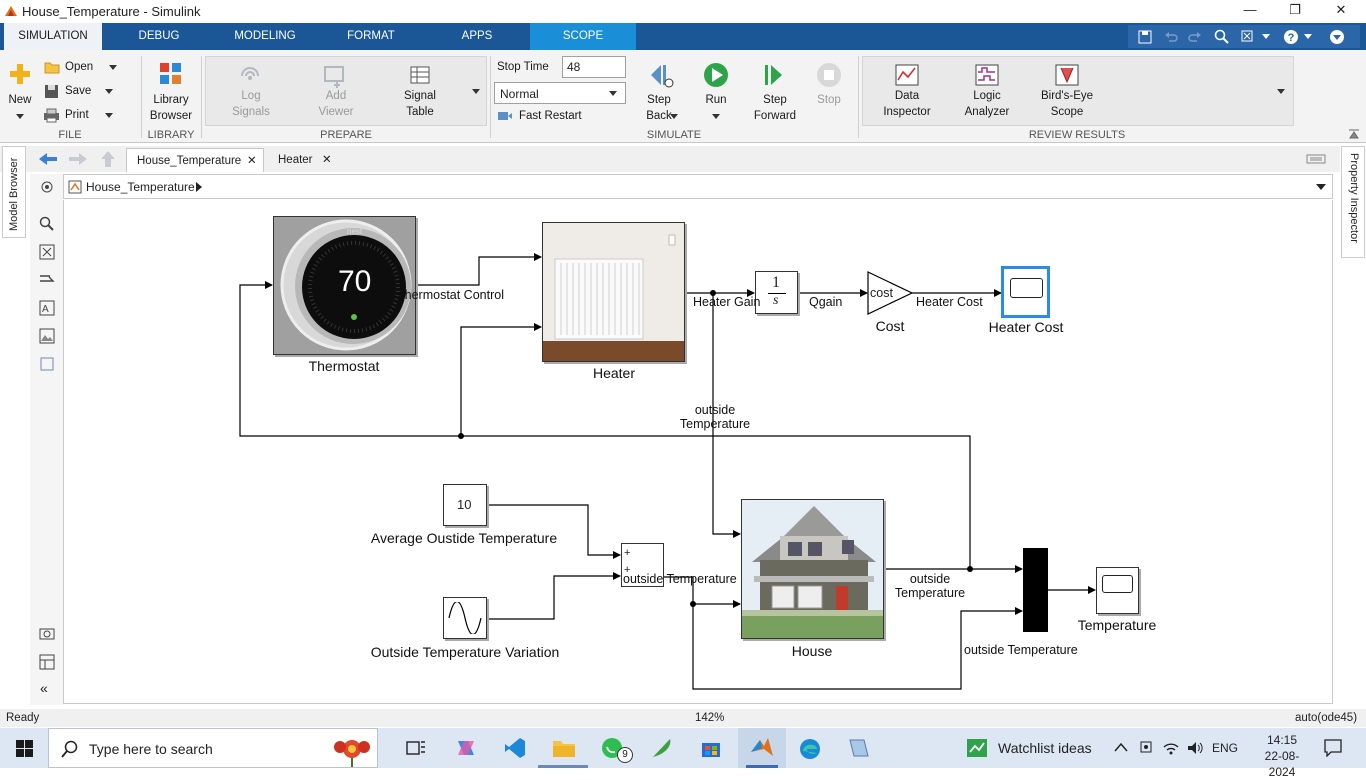 This screenshot has height=780, width=1366. Describe the element at coordinates (1222, 37) in the screenshot. I see `search-icon` at that location.